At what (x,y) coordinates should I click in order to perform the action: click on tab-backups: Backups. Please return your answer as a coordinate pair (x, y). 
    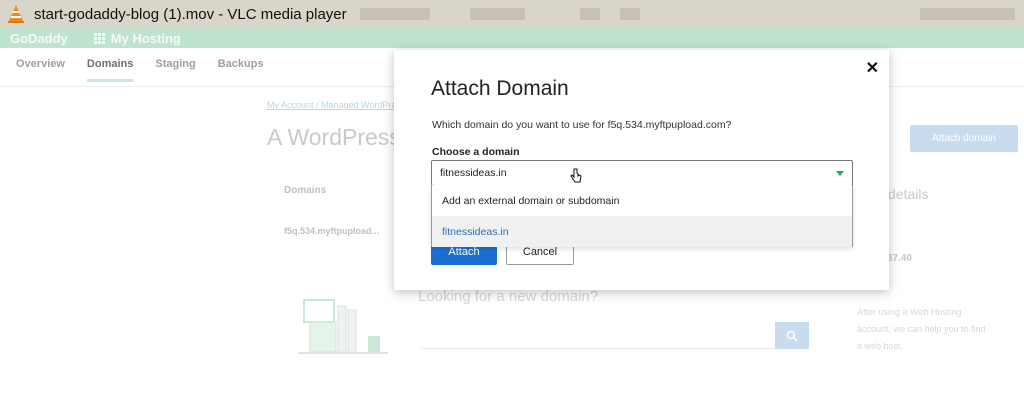
    Looking at the image, I should click on (241, 70).